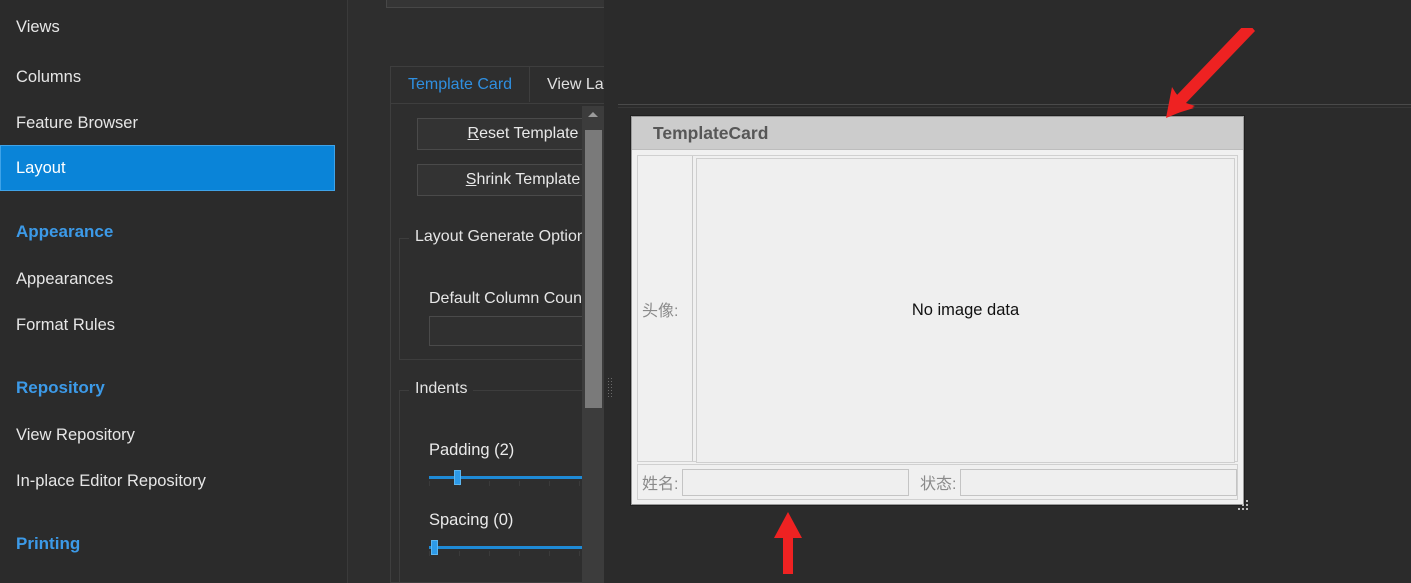 The image size is (1411, 583). I want to click on layout-generate-options-title: Layout Generate Options, so click(504, 237).